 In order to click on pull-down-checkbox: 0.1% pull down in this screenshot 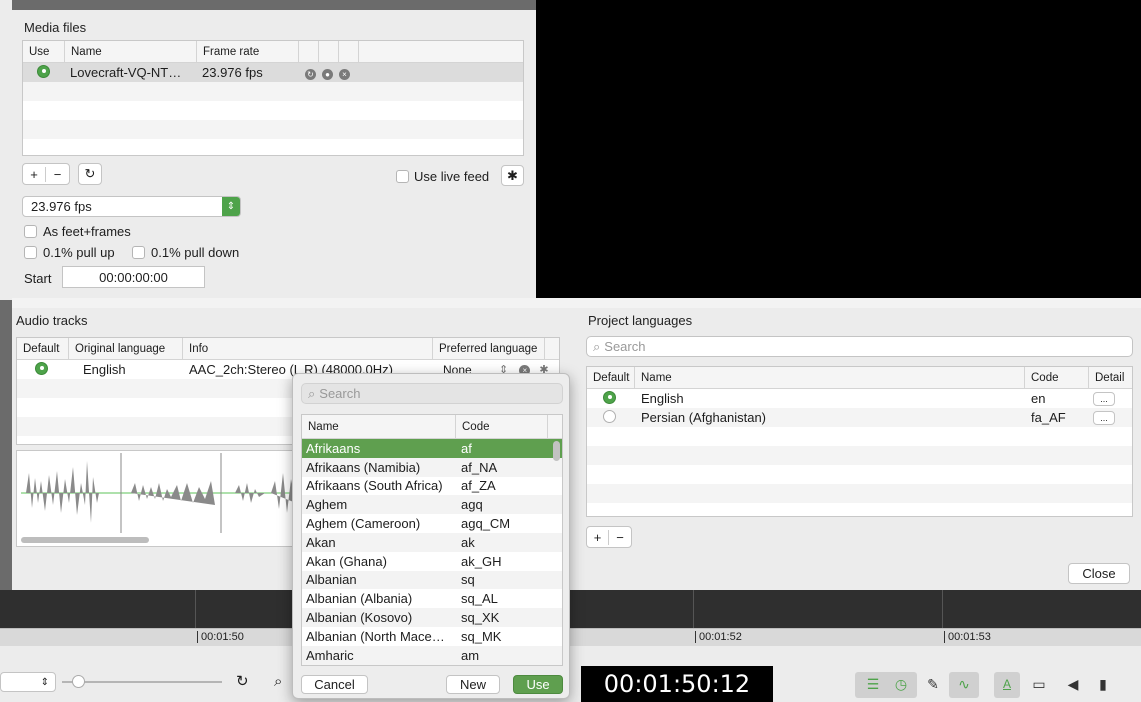, I will do `click(185, 252)`.